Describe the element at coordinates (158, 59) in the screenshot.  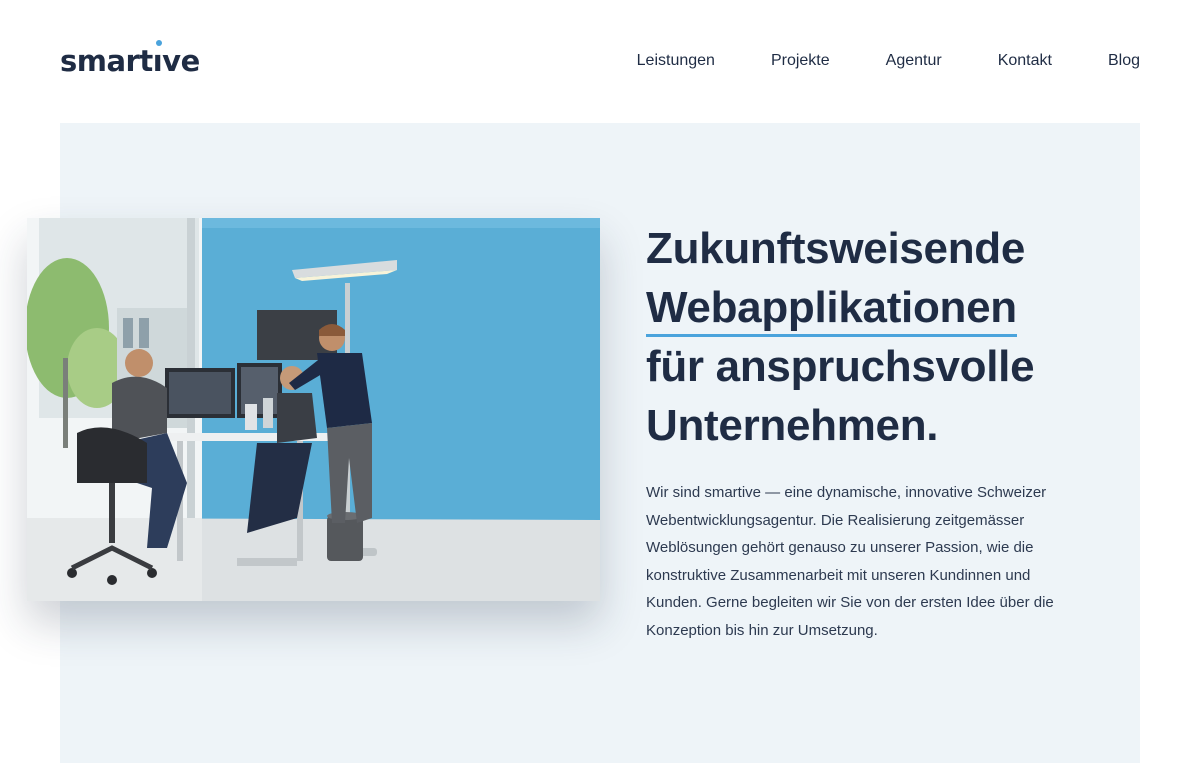
I see `logo-text-tick: ı` at that location.